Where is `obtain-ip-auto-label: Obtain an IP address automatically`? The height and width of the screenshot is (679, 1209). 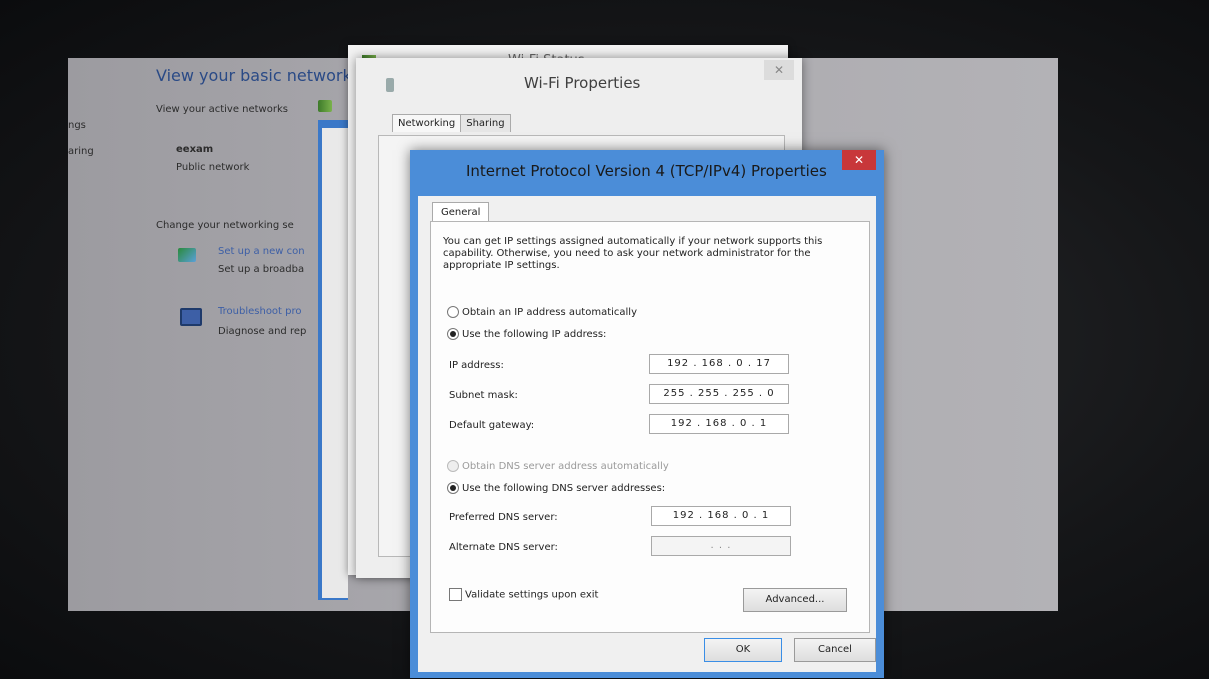
obtain-ip-auto-label: Obtain an IP address automatically is located at coordinates (550, 312).